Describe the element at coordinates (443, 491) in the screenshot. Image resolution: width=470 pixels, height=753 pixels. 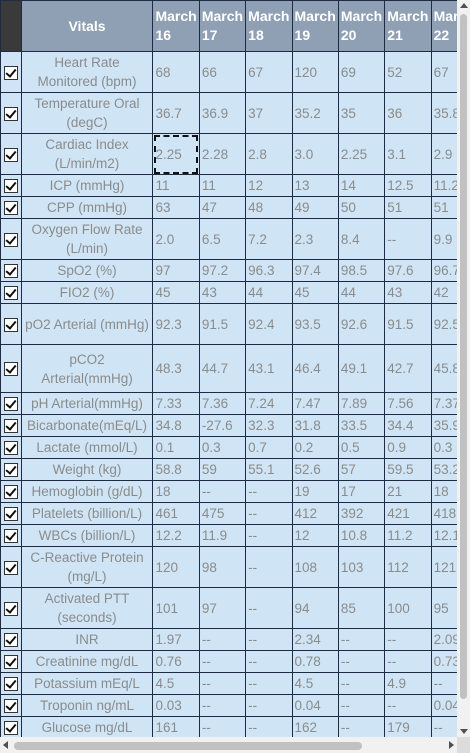
I see `value-cell: 18` at that location.